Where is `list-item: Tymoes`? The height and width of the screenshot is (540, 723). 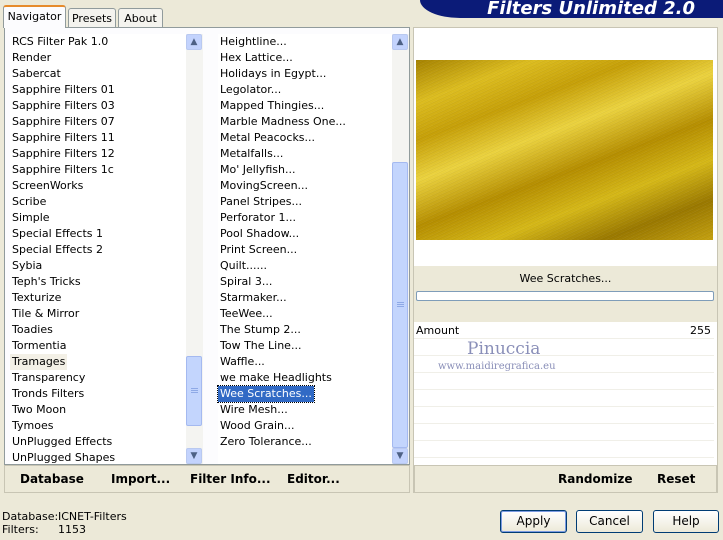 list-item: Tymoes is located at coordinates (32, 426).